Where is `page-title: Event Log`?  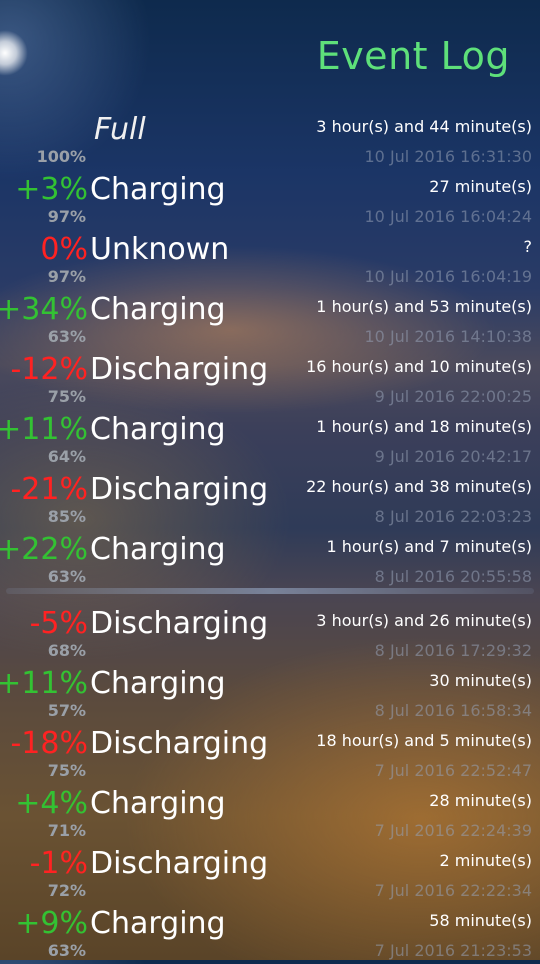
page-title: Event Log is located at coordinates (413, 56).